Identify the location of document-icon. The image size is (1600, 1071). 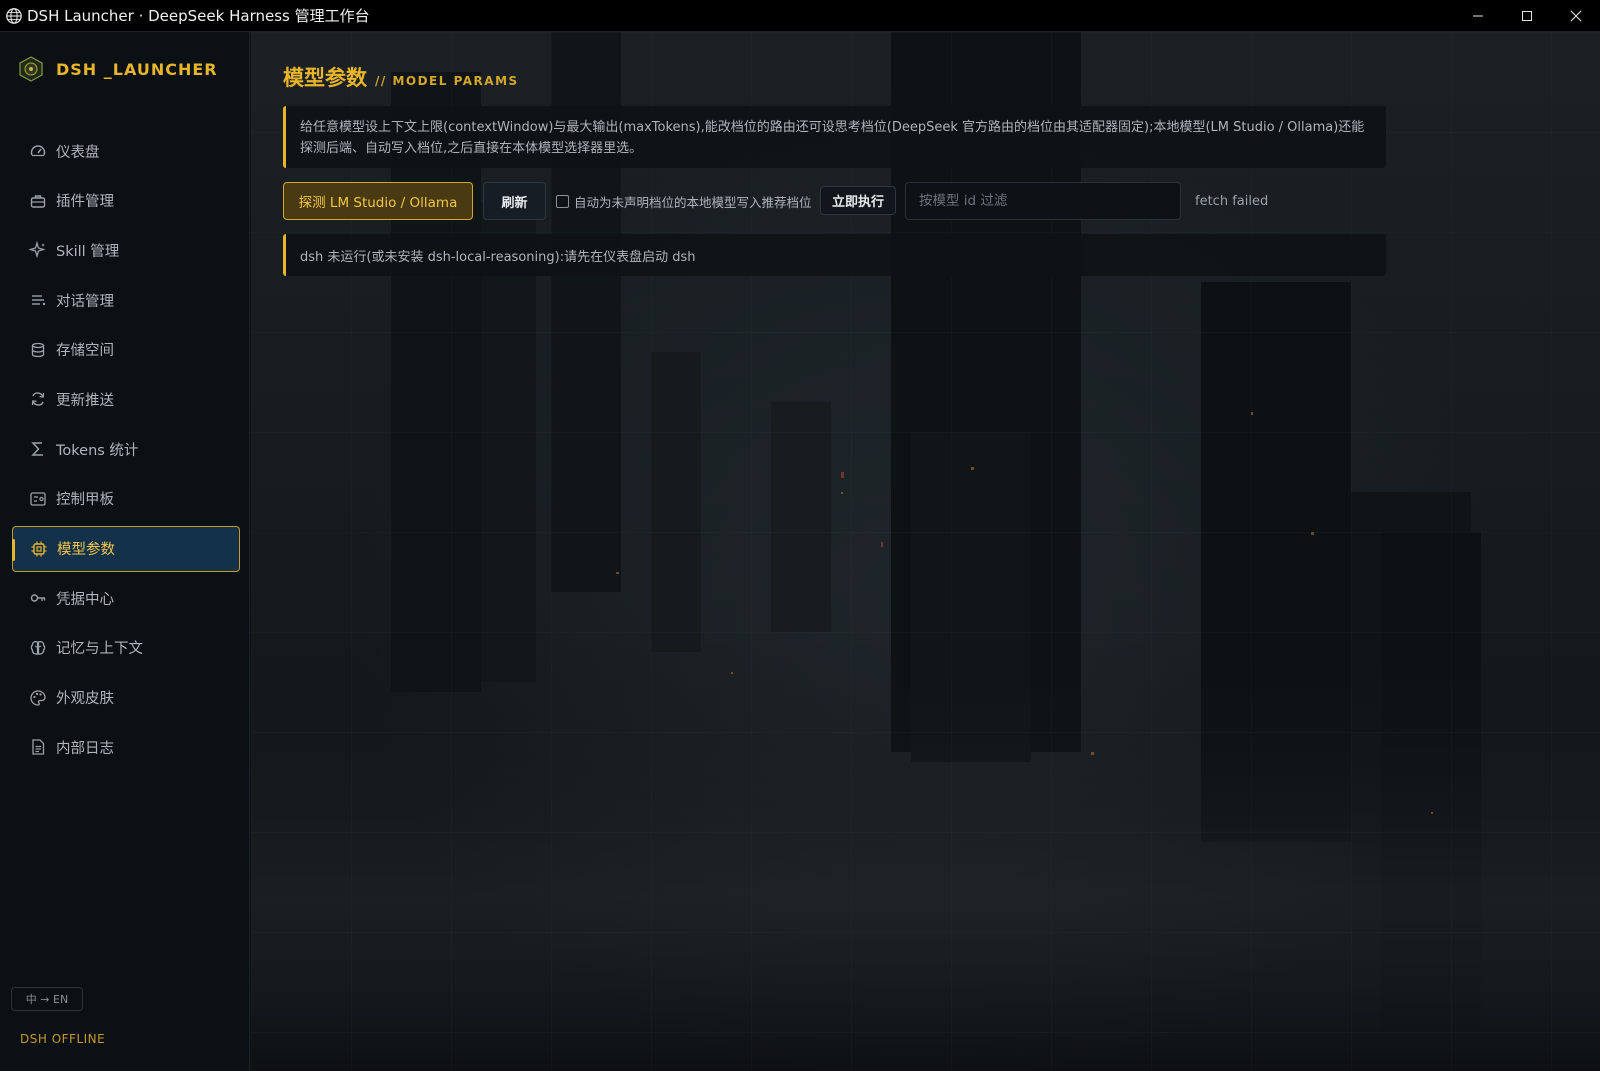
(38, 747).